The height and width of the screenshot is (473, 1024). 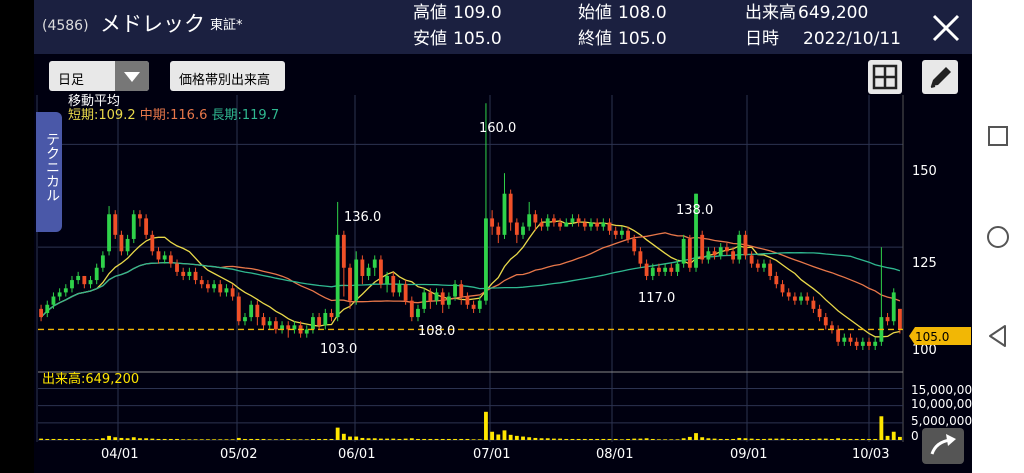 What do you see at coordinates (915, 436) in the screenshot?
I see `volume-tick-label: 0` at bounding box center [915, 436].